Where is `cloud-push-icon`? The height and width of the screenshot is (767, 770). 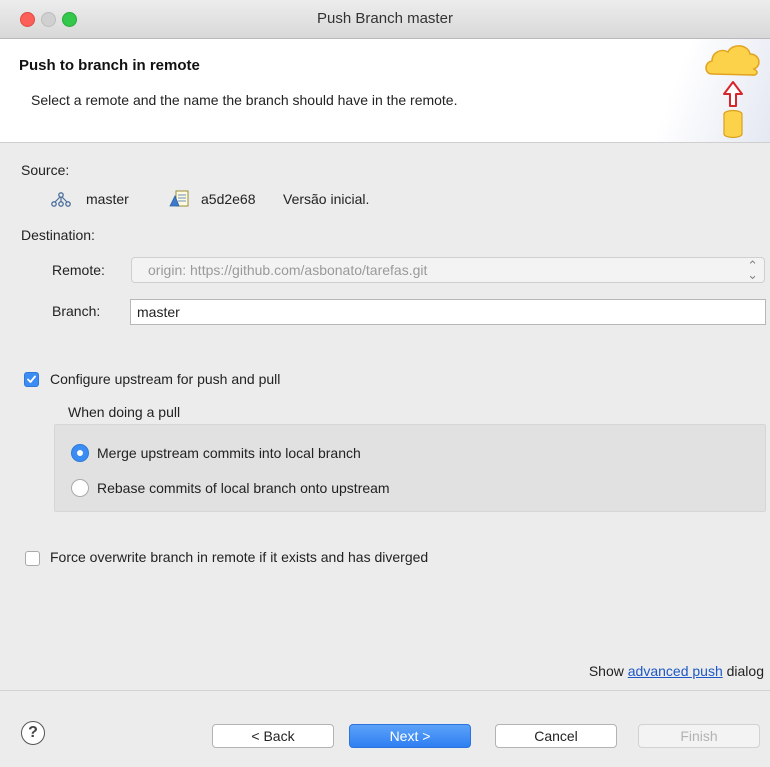 cloud-push-icon is located at coordinates (732, 92).